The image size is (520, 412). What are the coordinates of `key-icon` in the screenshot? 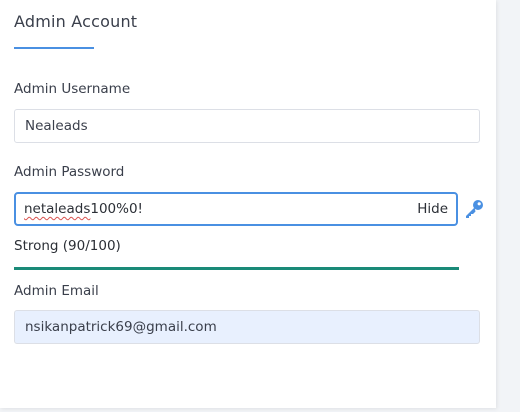 It's located at (474, 209).